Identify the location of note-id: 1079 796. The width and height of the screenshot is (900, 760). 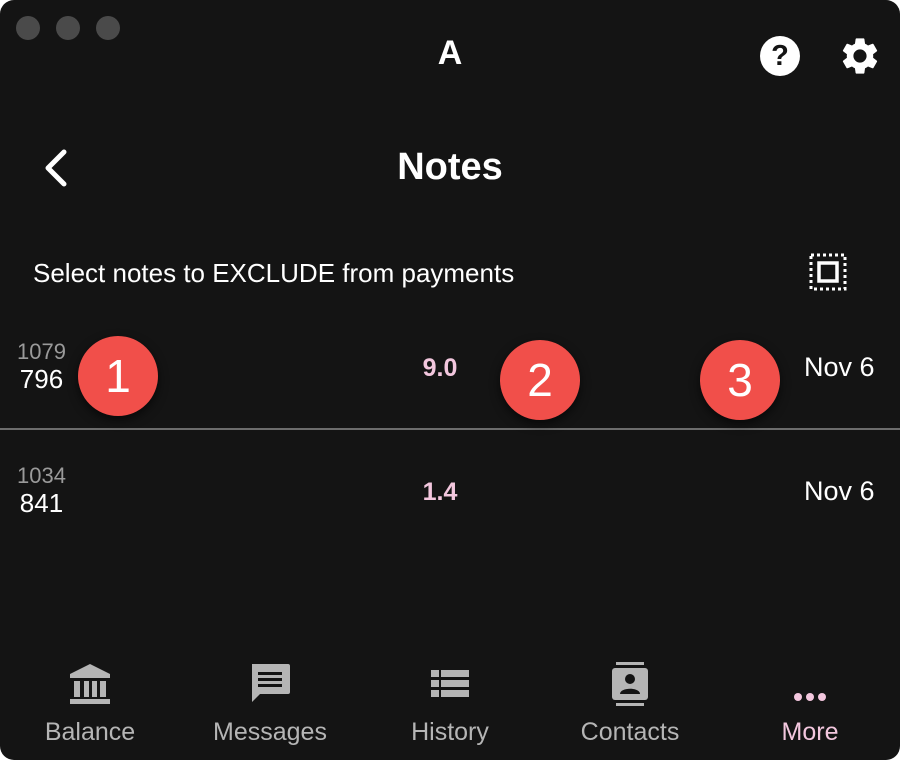
(41, 367).